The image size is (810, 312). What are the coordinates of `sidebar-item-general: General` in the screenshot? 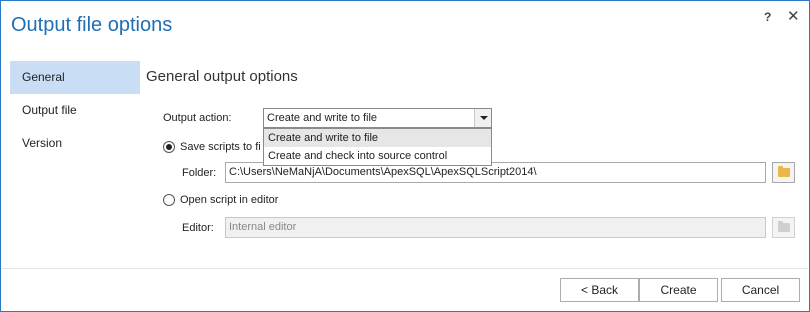 It's located at (75, 77).